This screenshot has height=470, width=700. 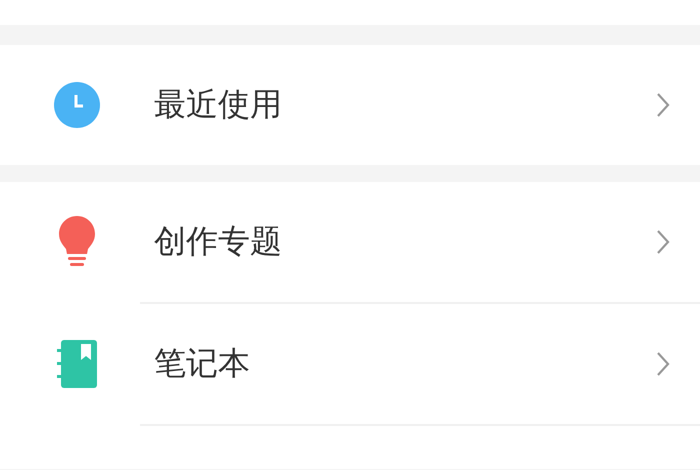 What do you see at coordinates (77, 364) in the screenshot?
I see `notebook-icon` at bounding box center [77, 364].